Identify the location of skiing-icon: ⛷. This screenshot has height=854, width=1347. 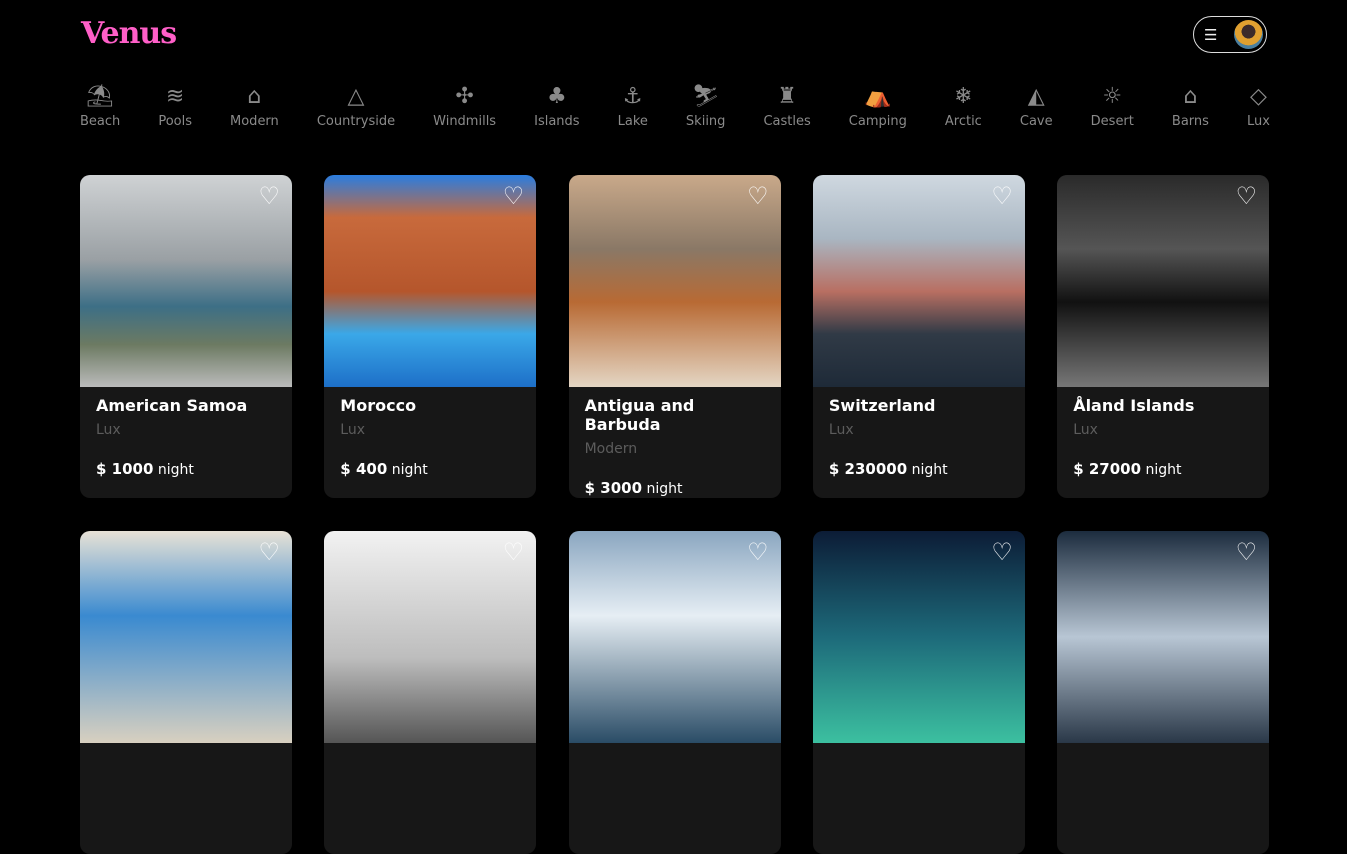
(705, 96).